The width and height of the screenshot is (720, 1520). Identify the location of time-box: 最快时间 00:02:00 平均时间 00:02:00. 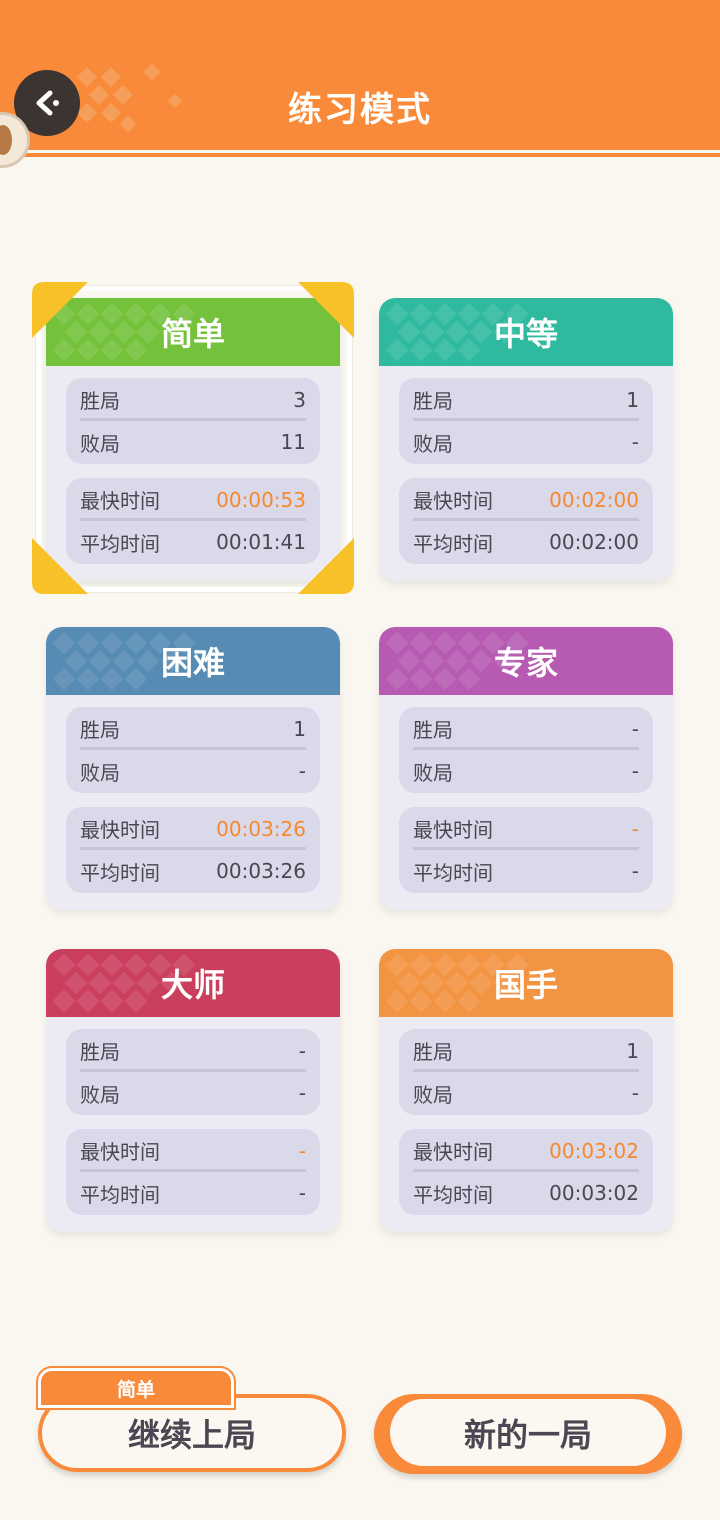
(526, 521).